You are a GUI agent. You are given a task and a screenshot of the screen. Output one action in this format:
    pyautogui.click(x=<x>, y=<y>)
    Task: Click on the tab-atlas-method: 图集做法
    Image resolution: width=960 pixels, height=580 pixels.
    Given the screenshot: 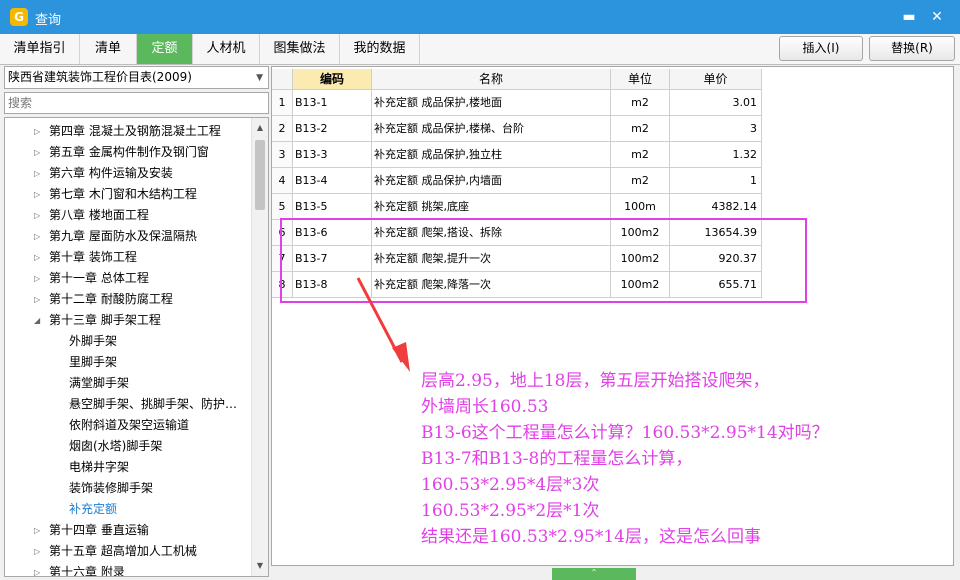 What is the action you would take?
    pyautogui.click(x=300, y=49)
    